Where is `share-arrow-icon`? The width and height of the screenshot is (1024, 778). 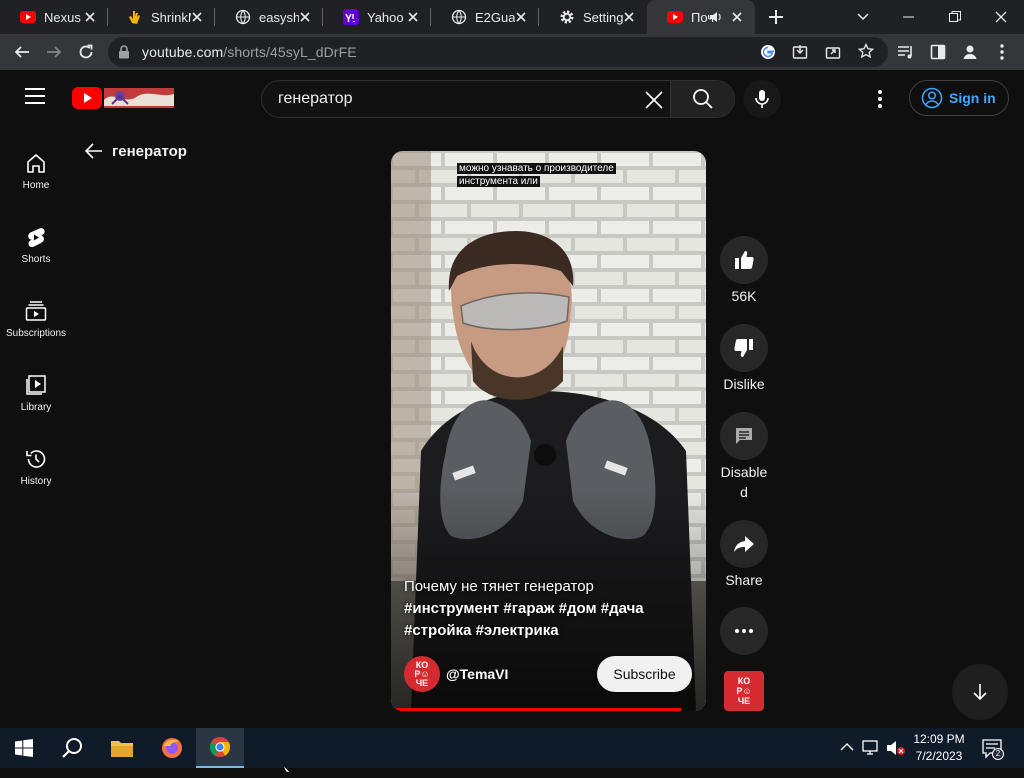
share-arrow-icon is located at coordinates (744, 544).